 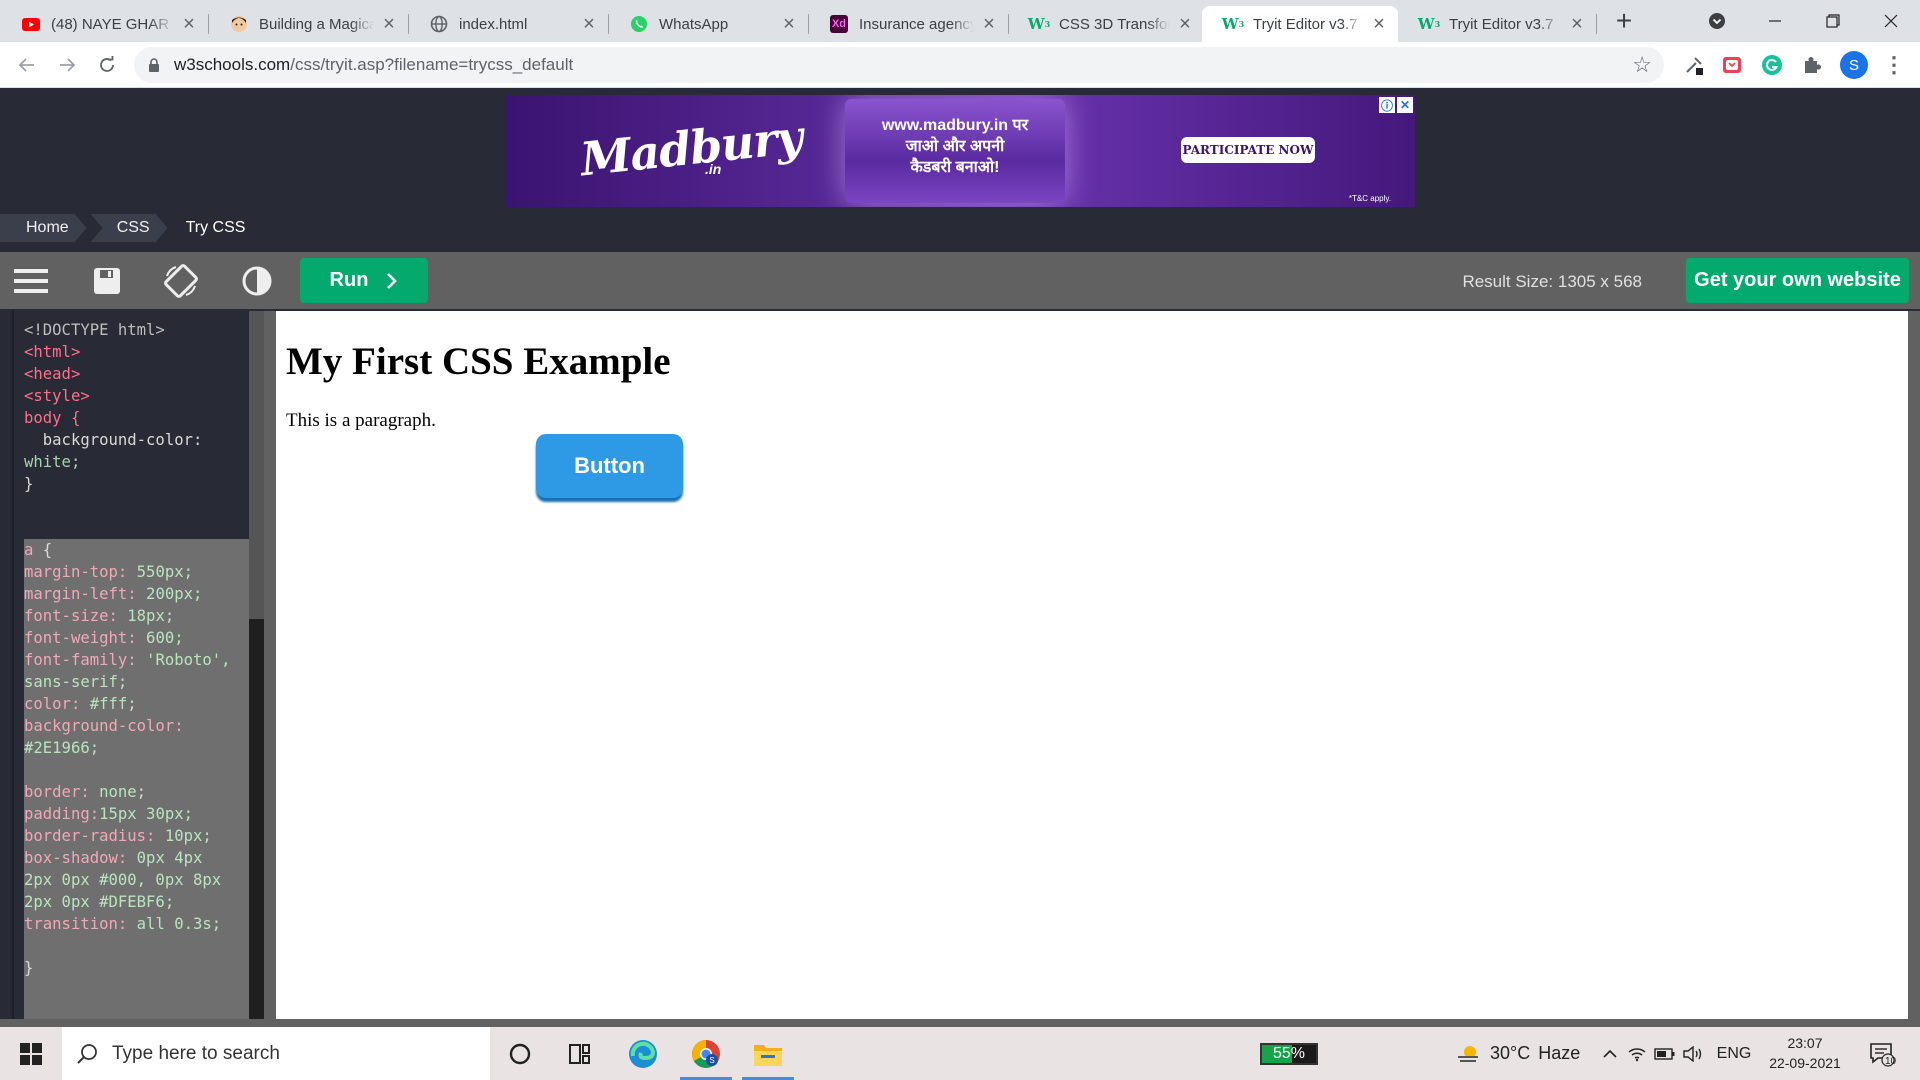 What do you see at coordinates (520, 1053) in the screenshot?
I see `cortana-icon` at bounding box center [520, 1053].